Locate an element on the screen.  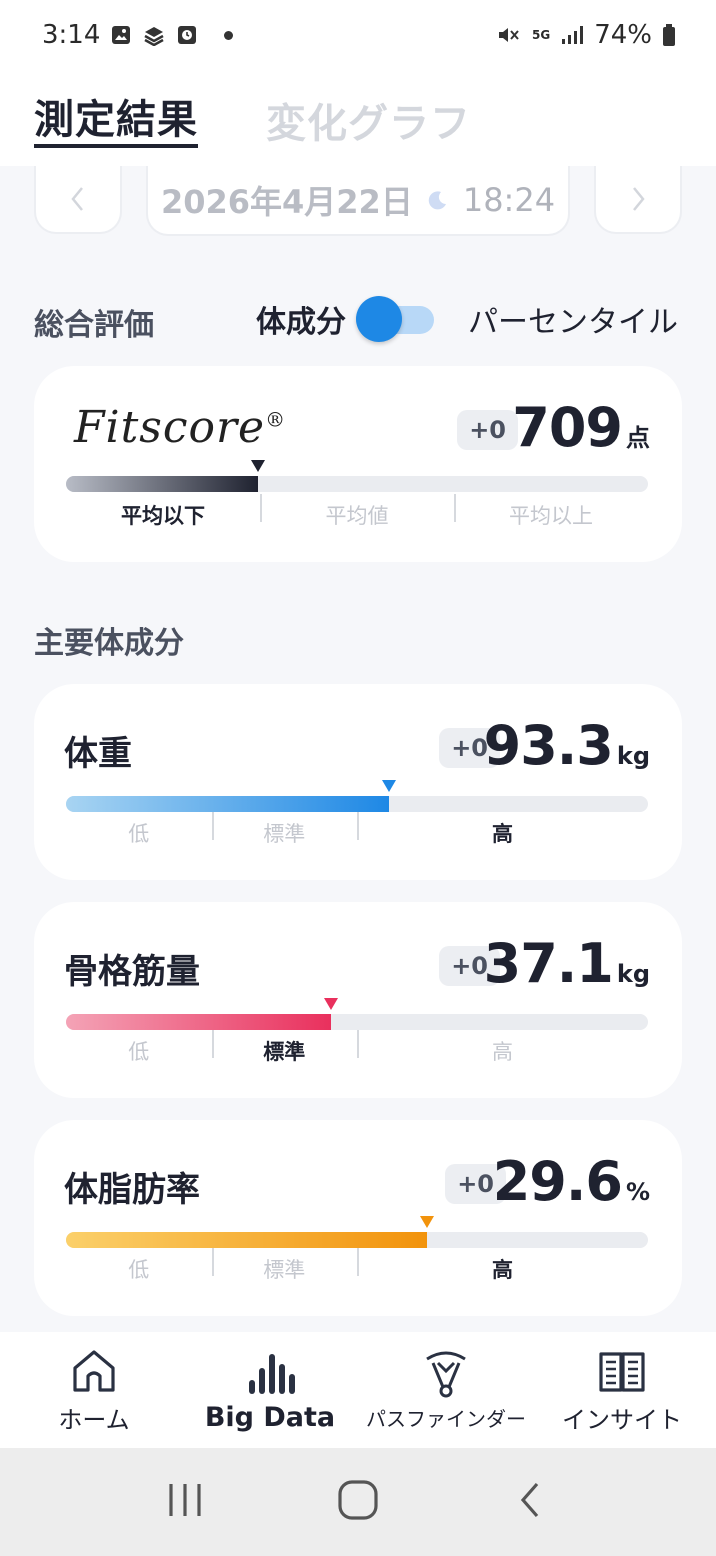
fitscore-segment-label: 平均以下 is located at coordinates (163, 516).